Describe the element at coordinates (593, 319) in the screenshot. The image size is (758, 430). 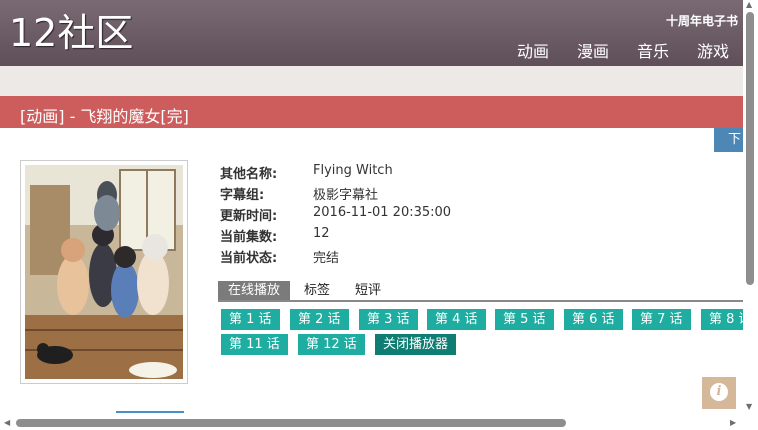
I see `episode-button: 第 6 话` at that location.